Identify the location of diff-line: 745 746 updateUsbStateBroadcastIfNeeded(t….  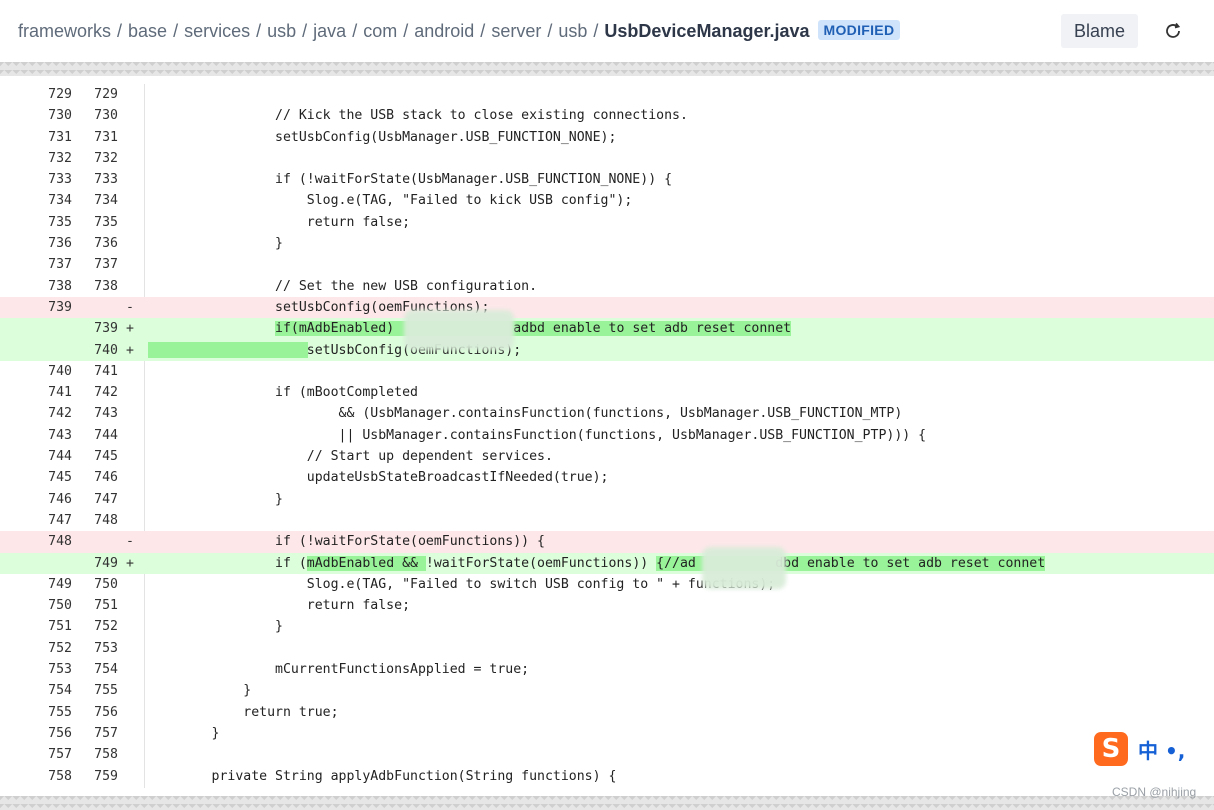
(607, 477).